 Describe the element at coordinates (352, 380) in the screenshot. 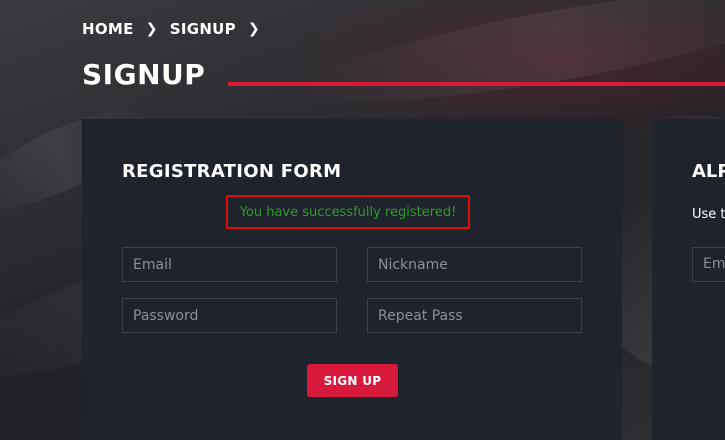

I see `signup-button: SIGN UP` at that location.